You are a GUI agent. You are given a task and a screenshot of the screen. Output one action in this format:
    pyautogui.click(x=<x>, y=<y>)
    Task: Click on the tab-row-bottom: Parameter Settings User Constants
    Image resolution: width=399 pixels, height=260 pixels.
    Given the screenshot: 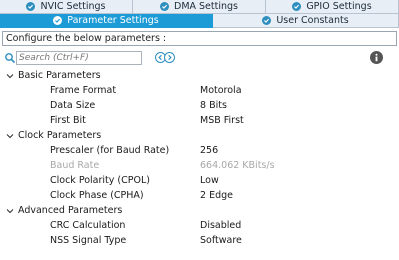 What is the action you would take?
    pyautogui.click(x=199, y=21)
    